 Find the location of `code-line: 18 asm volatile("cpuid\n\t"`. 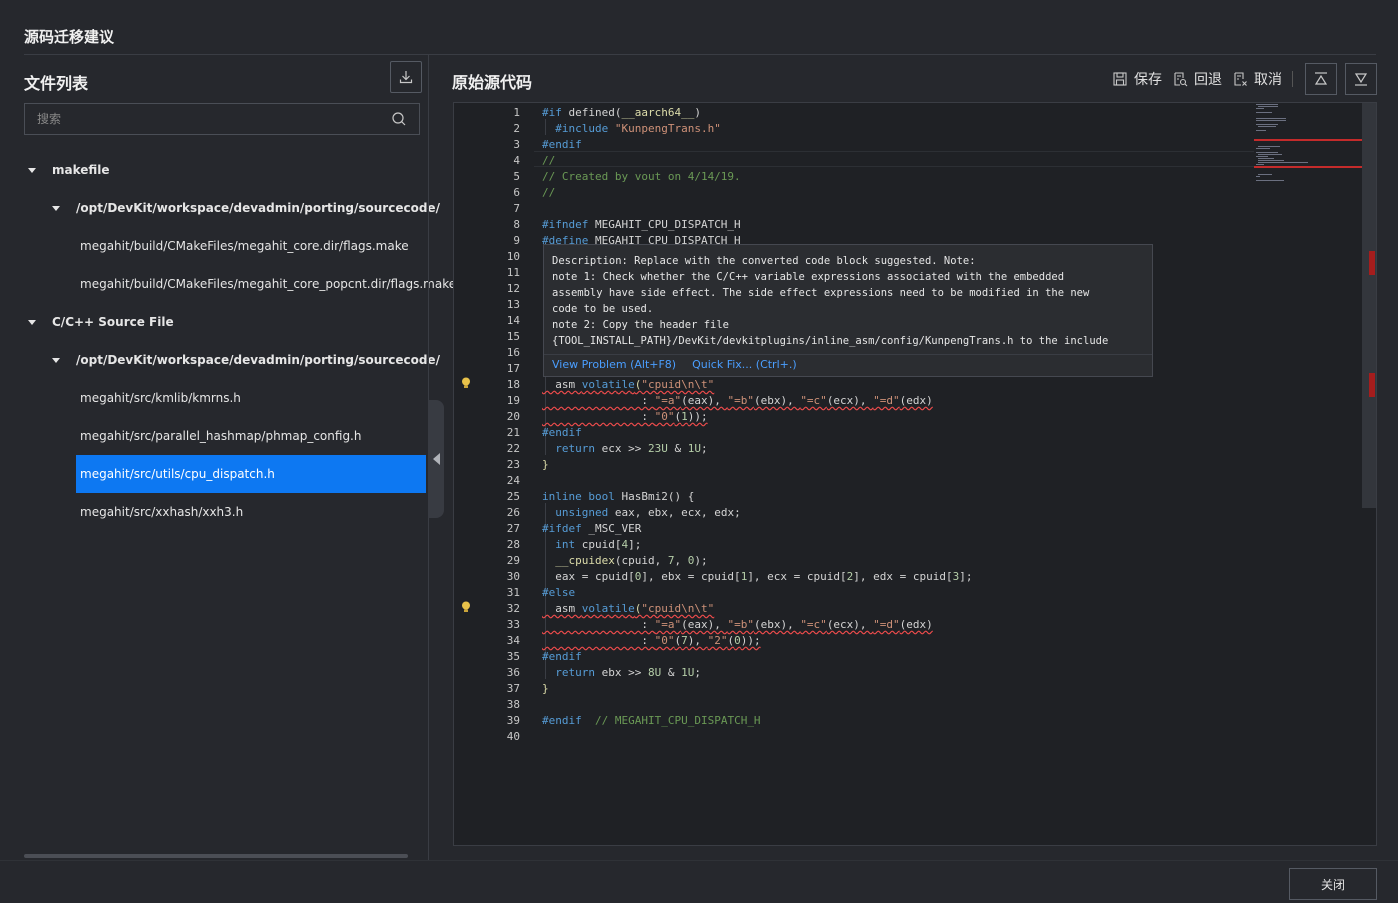

code-line: 18 asm volatile("cpuid\n\t" is located at coordinates (854, 385).